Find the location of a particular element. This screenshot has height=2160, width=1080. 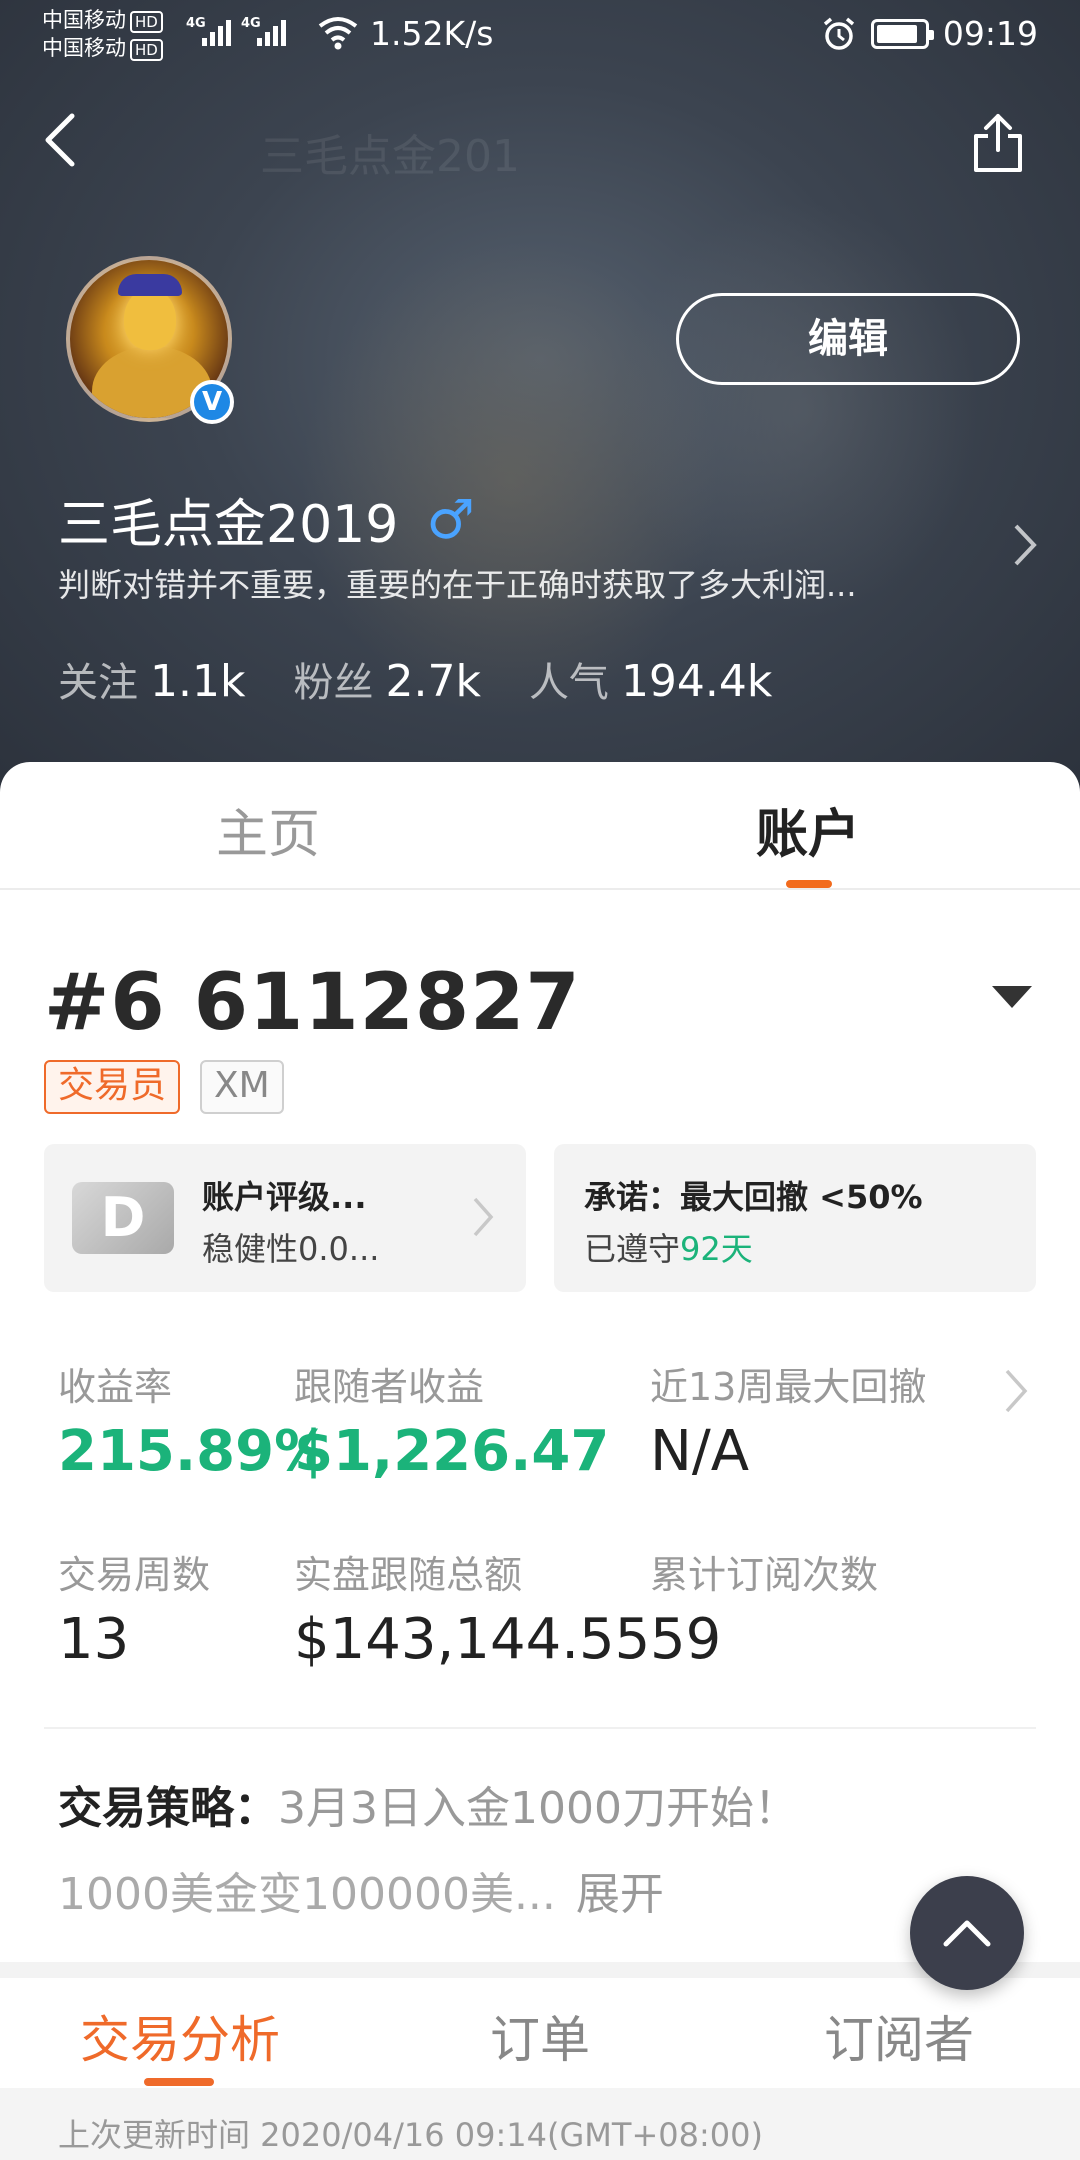

metric-trading-weeks: 交易周数 13 is located at coordinates (134, 1612).